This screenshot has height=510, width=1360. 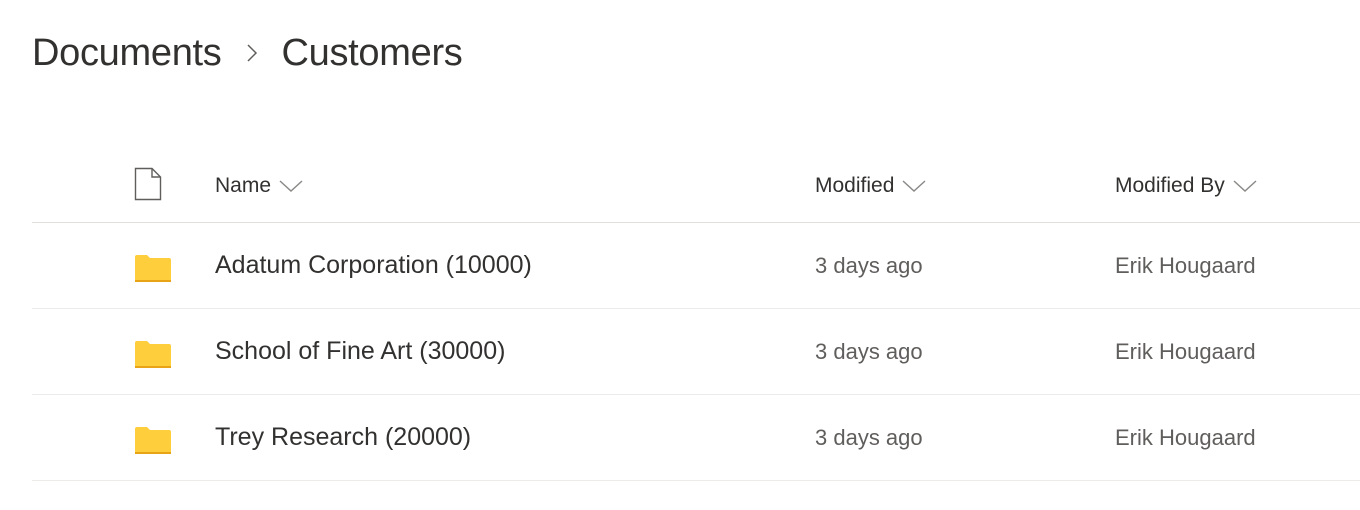 I want to click on folder-name-link: School of Fine Art (30000), so click(x=360, y=351).